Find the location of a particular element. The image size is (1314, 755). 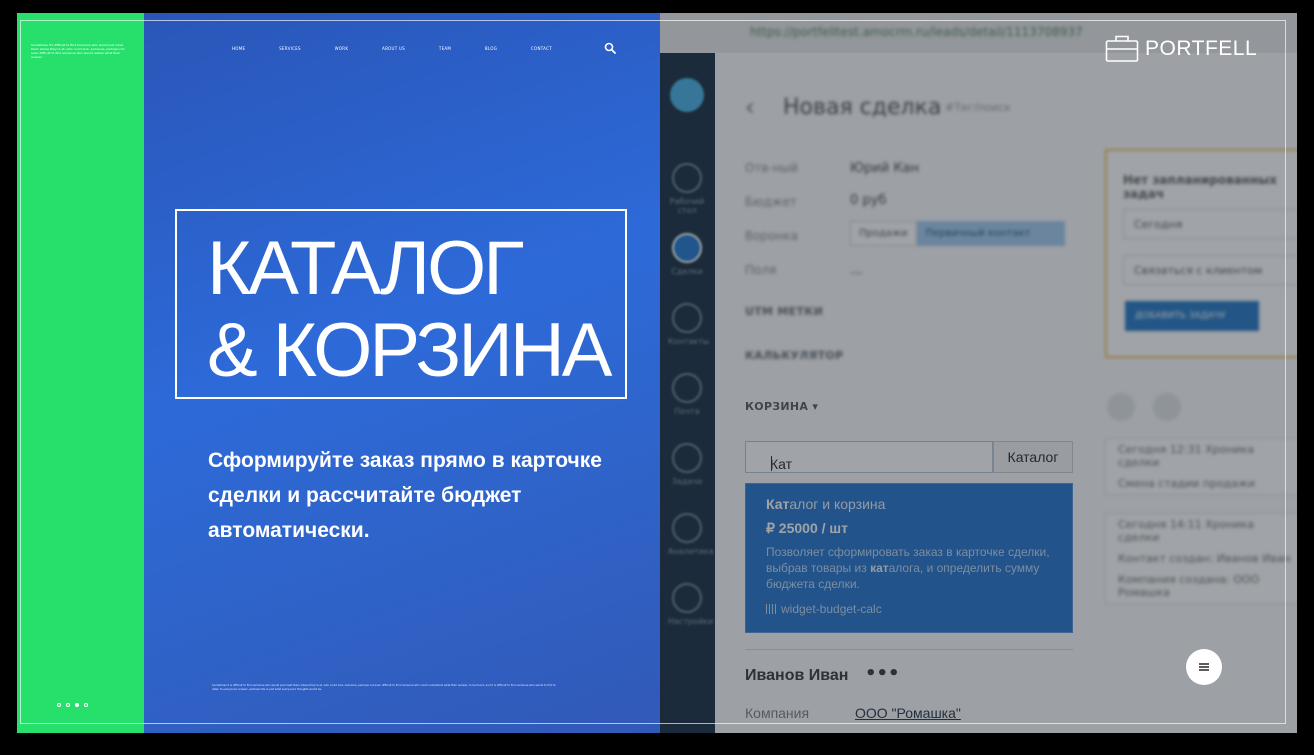

portfell-logo: PORTFELL is located at coordinates (1181, 50).